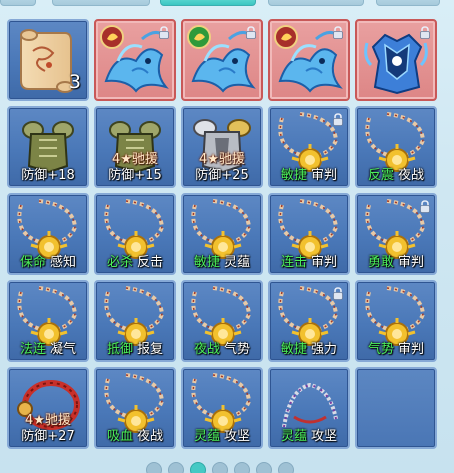 This screenshot has width=454, height=473. I want to click on inventory-slot: 4★驰援 防御+15, so click(135, 147).